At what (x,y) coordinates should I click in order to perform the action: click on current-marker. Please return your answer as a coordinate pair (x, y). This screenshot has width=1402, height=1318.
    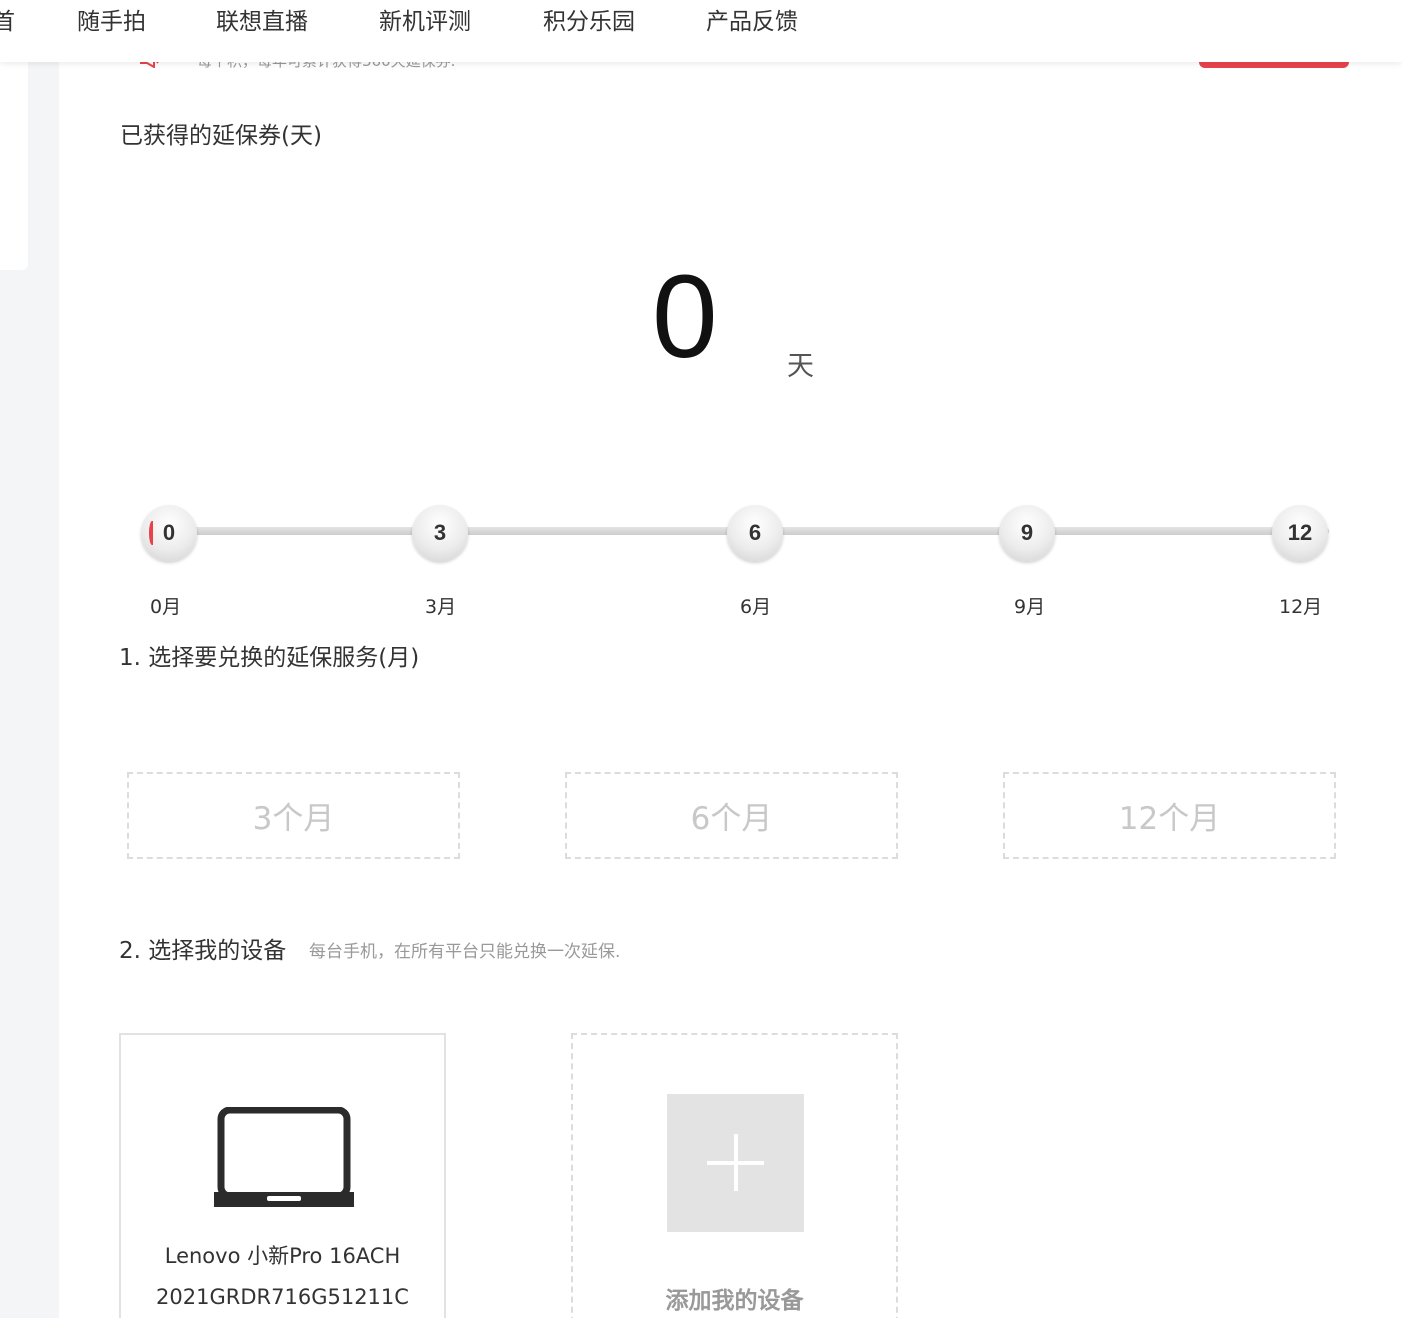
    Looking at the image, I should click on (152, 533).